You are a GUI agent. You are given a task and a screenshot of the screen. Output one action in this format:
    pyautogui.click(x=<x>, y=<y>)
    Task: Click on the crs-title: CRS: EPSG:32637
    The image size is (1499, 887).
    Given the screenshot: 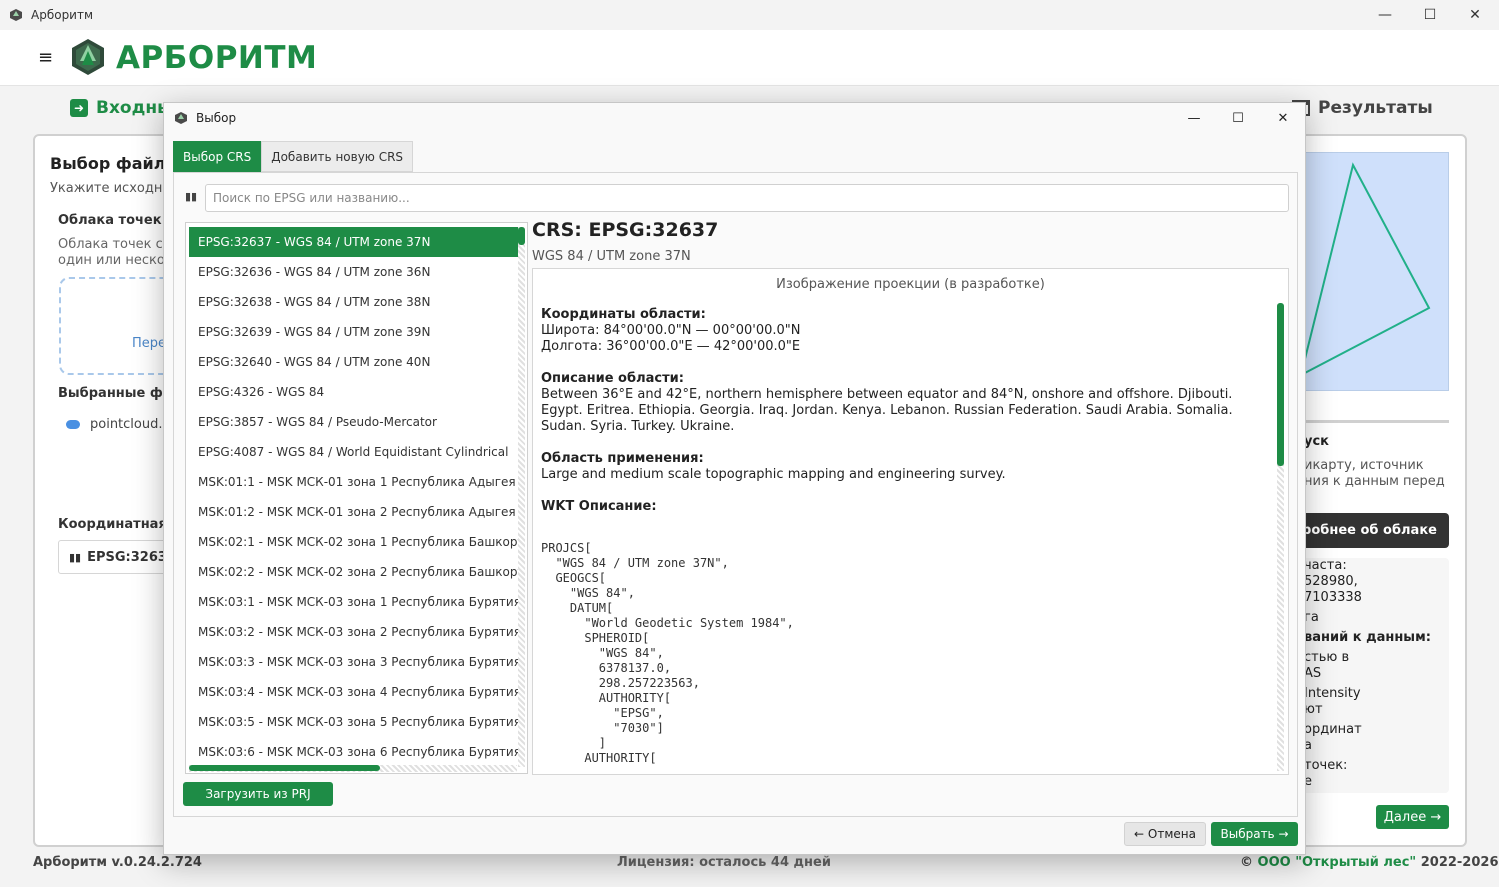 What is the action you would take?
    pyautogui.click(x=625, y=230)
    